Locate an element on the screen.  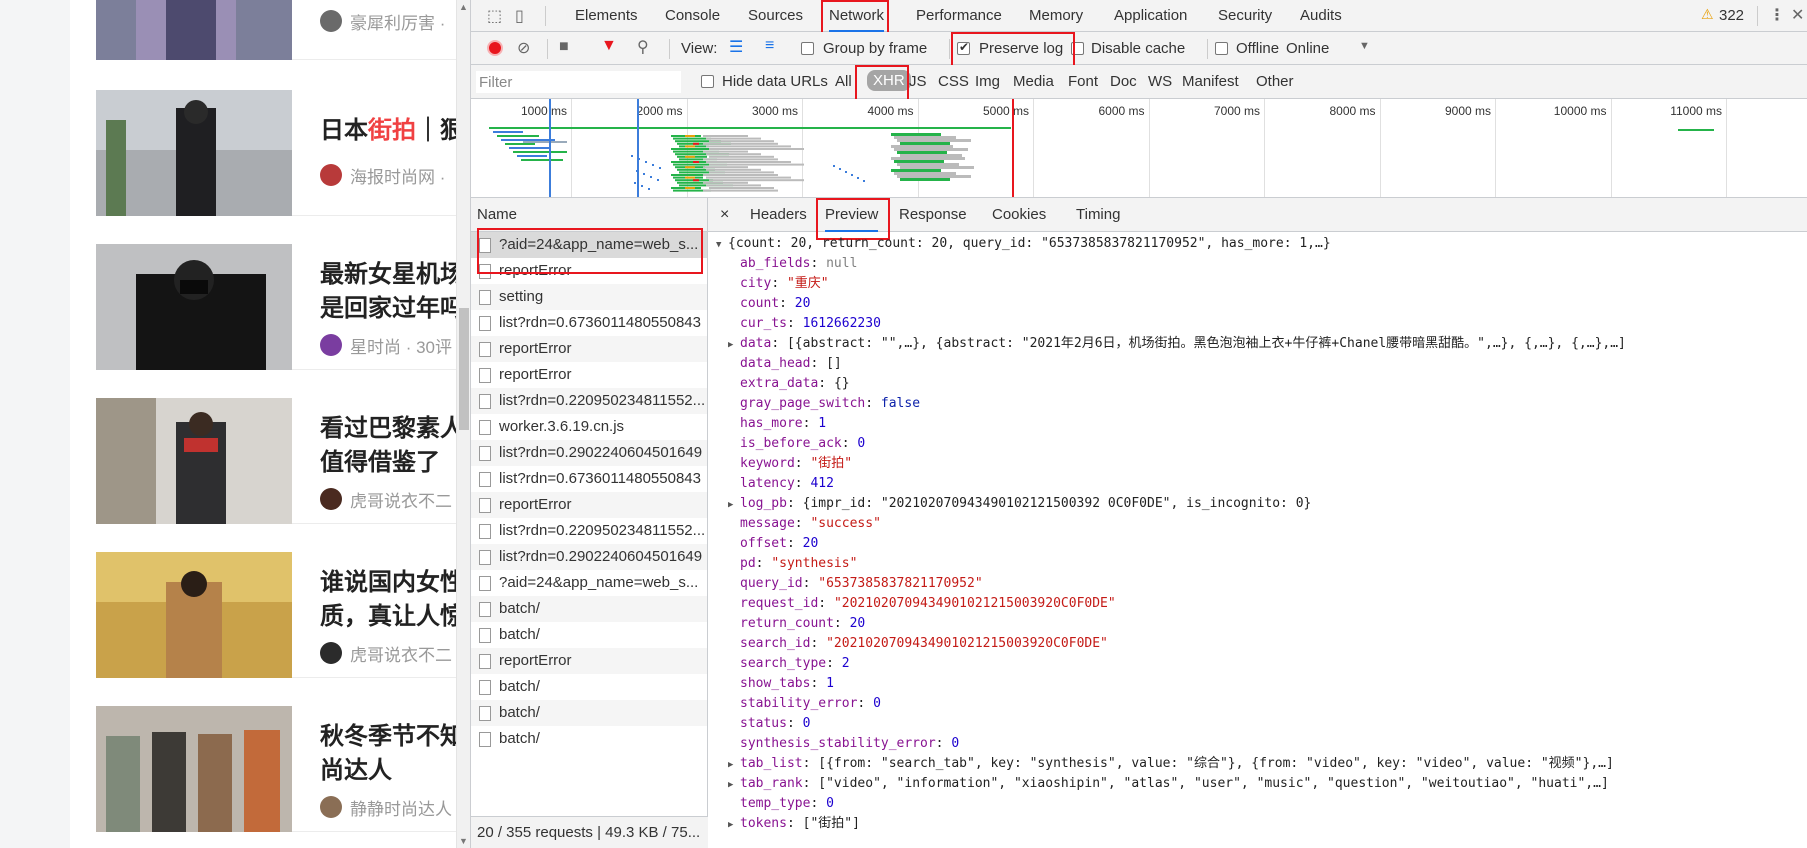
tab-application: Application is located at coordinates (1150, 16).